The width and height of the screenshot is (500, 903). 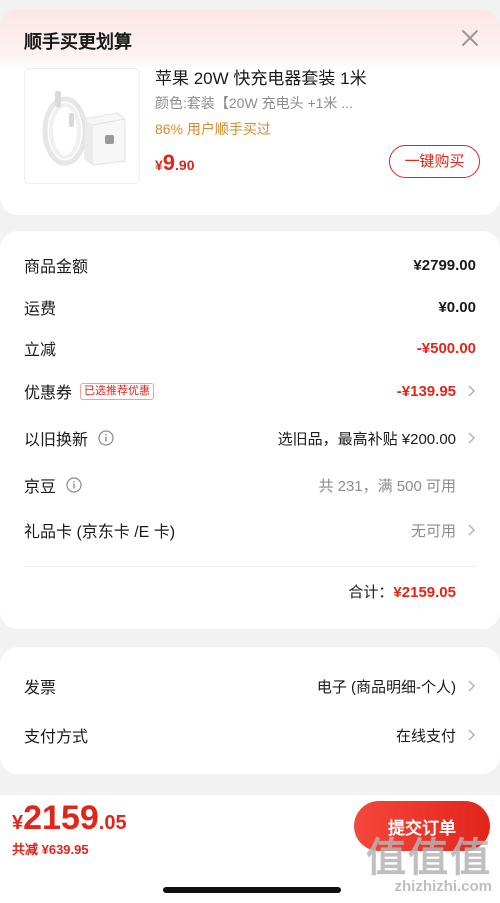 What do you see at coordinates (18, 823) in the screenshot?
I see `checkout-price-symbol: ¥` at bounding box center [18, 823].